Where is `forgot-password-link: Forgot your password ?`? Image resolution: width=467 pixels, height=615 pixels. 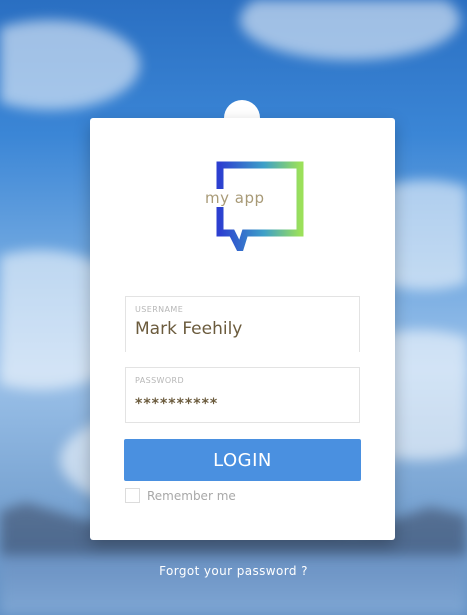
forgot-password-link: Forgot your password ? is located at coordinates (233, 571).